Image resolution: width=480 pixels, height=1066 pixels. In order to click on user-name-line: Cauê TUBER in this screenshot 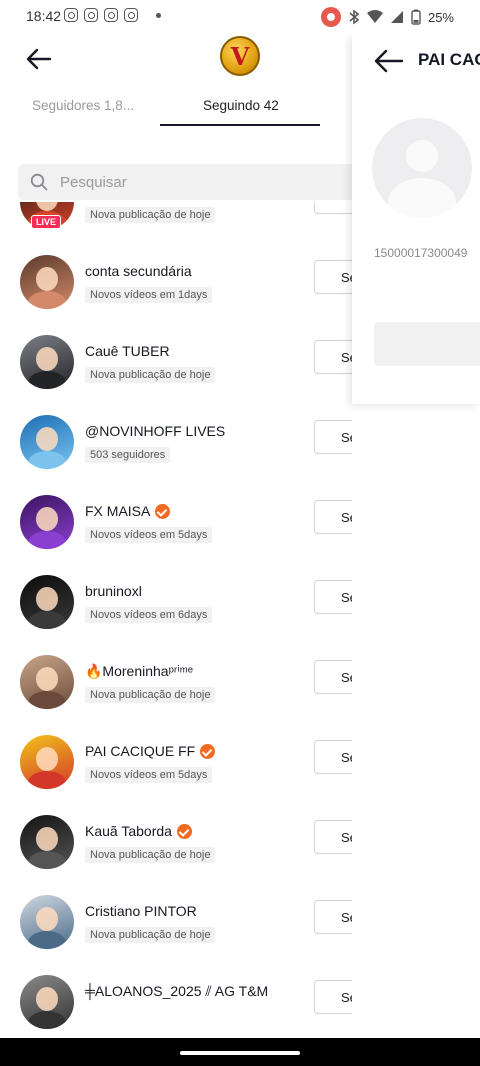, I will do `click(127, 351)`.